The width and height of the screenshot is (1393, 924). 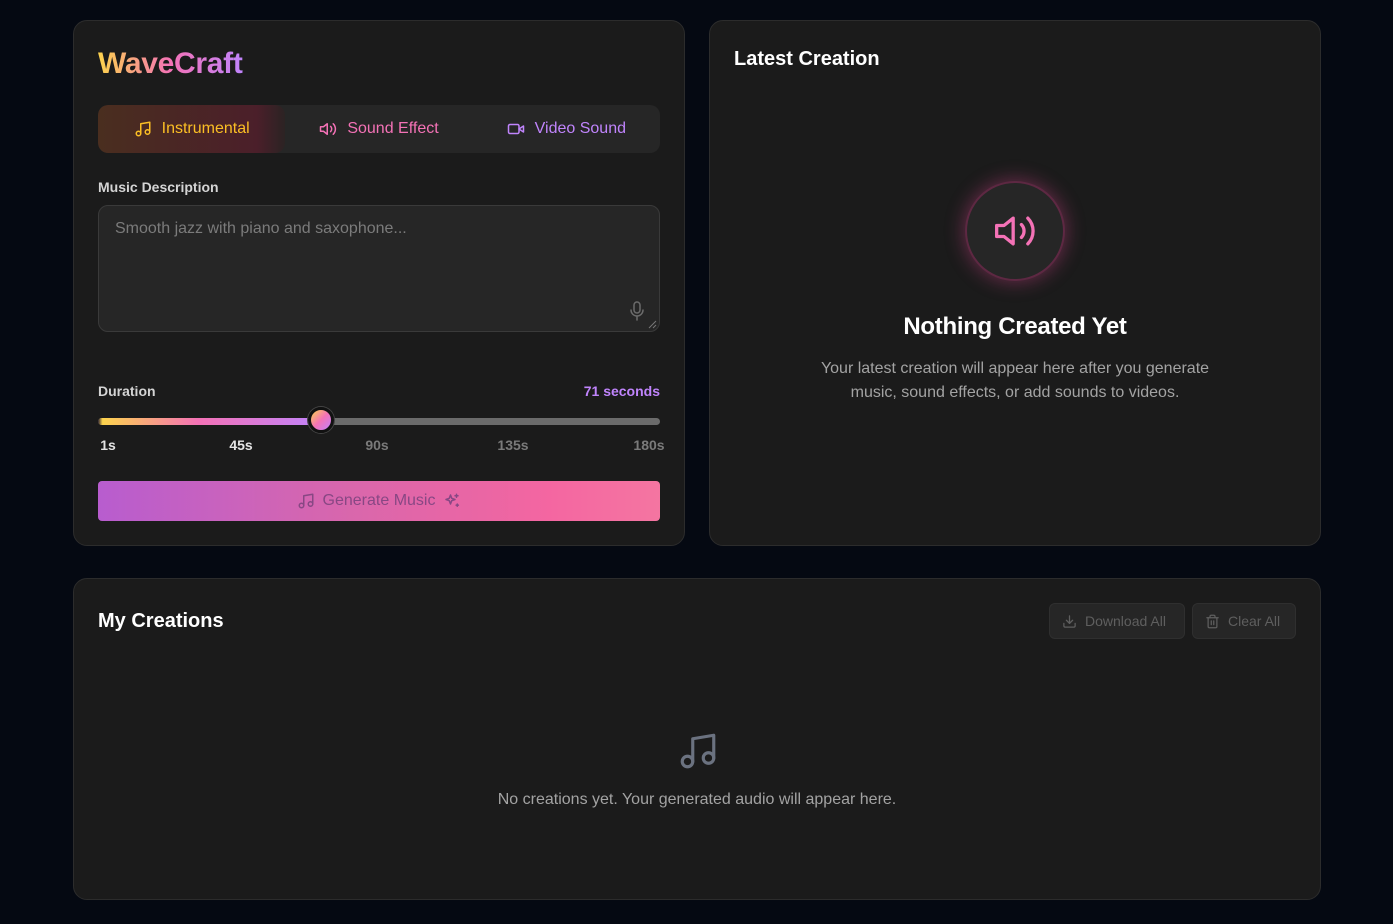 I want to click on generate-label: Generate Music, so click(x=379, y=500).